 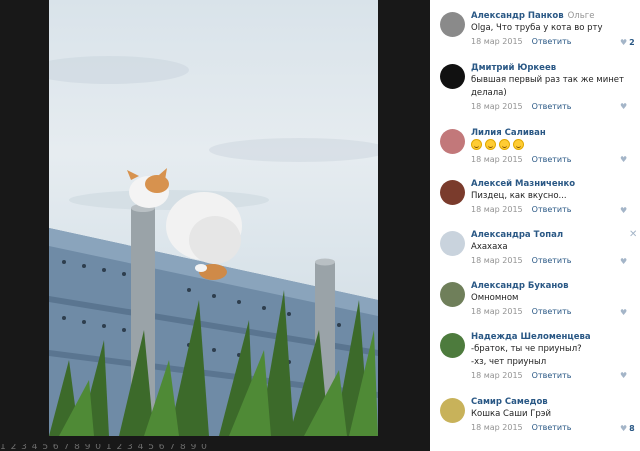 I want to click on photo-caption-strip: 1 2 3 4 5 6 7 8 9 0 1 2 3 4 5 6 7 8 9 0, so click(x=215, y=447).